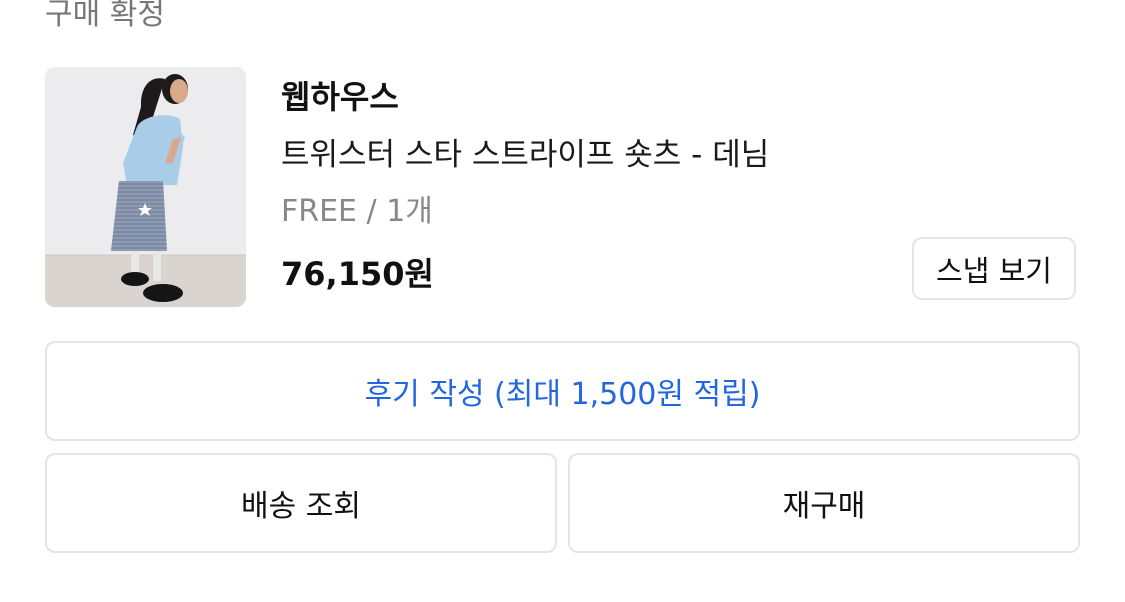 Image resolution: width=1125 pixels, height=602 pixels. What do you see at coordinates (994, 268) in the screenshot?
I see `snap-view-button: 스냅 보기` at bounding box center [994, 268].